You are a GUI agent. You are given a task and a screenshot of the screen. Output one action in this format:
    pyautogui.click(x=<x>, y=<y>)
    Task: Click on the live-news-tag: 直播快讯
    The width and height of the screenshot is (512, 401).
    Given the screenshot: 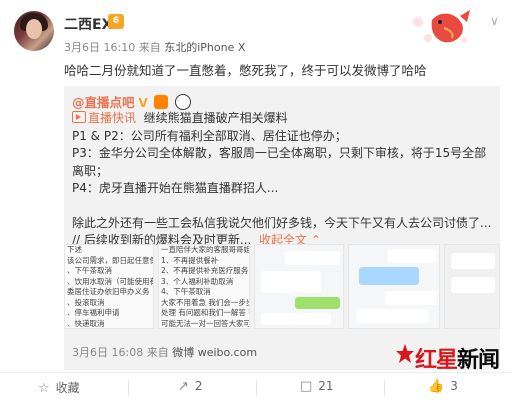 What is the action you would take?
    pyautogui.click(x=104, y=118)
    